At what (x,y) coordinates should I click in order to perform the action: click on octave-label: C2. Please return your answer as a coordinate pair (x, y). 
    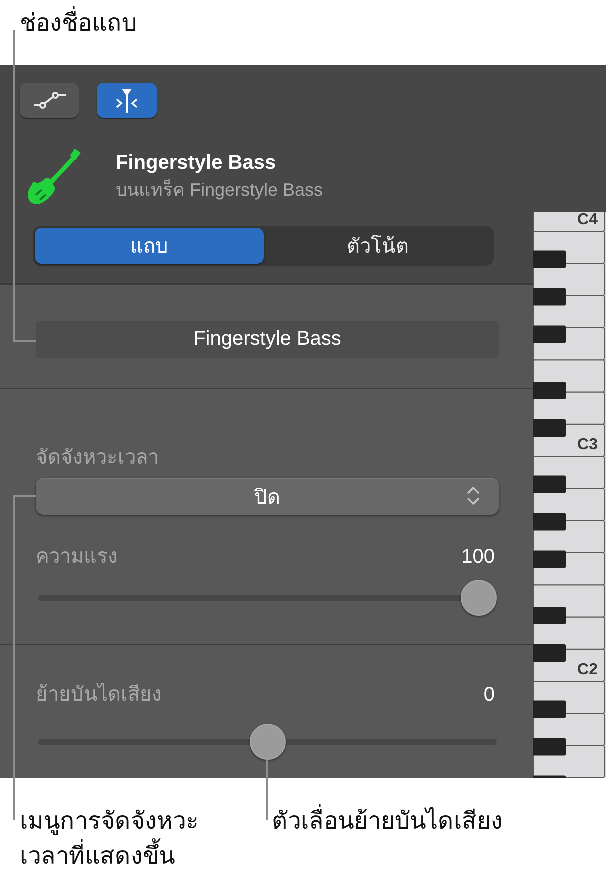
    Looking at the image, I should click on (588, 670).